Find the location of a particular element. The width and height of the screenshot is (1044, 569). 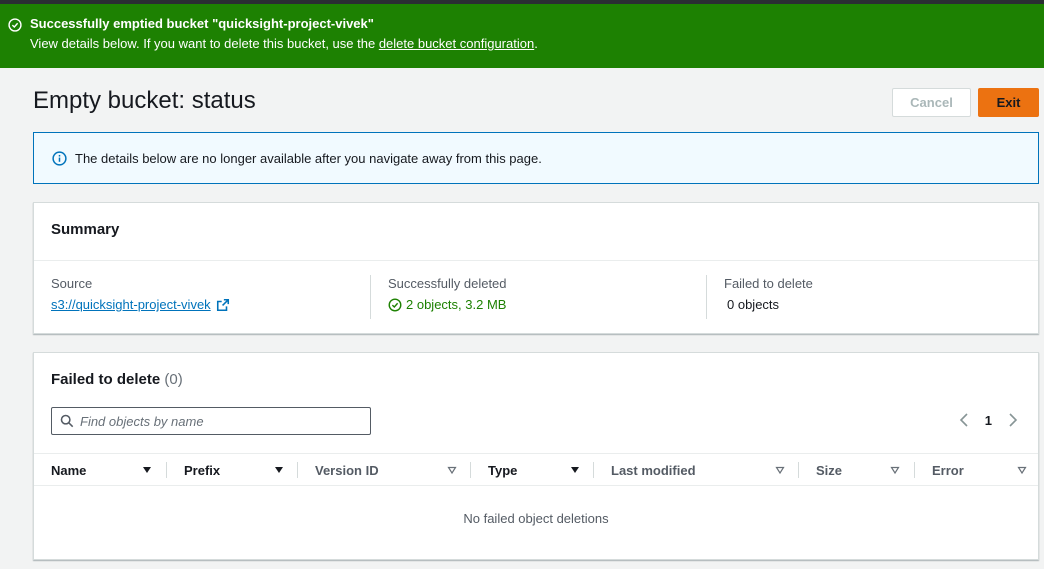

chevron-left-icon is located at coordinates (964, 420).